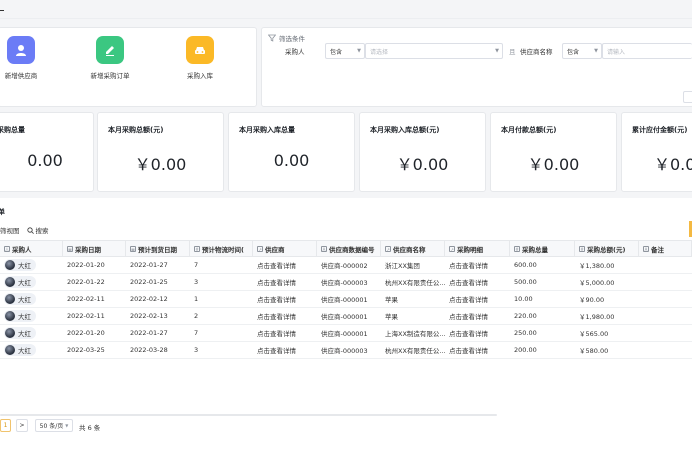  I want to click on table-cell: ￥90.00, so click(592, 300).